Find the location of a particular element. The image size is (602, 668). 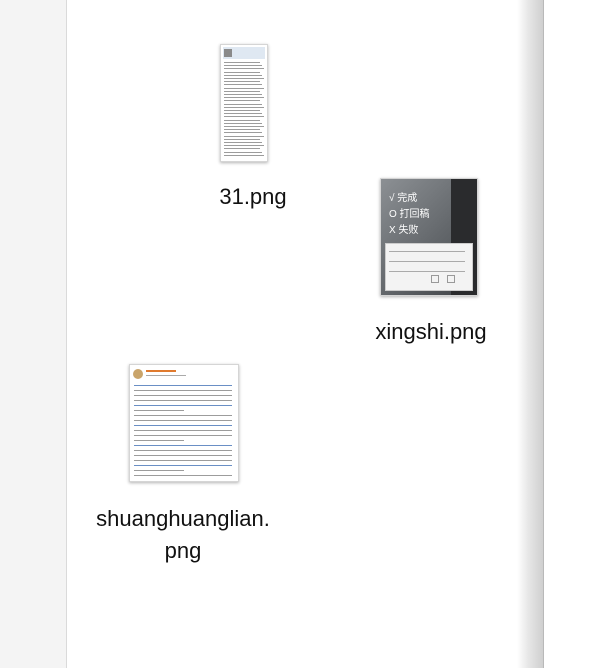

weibo-post-thumbnail-icon is located at coordinates (184, 423).